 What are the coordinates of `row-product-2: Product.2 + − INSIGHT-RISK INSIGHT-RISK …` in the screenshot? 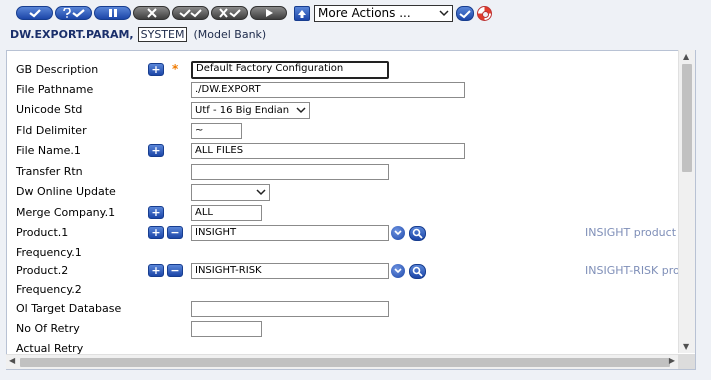 It's located at (347, 271).